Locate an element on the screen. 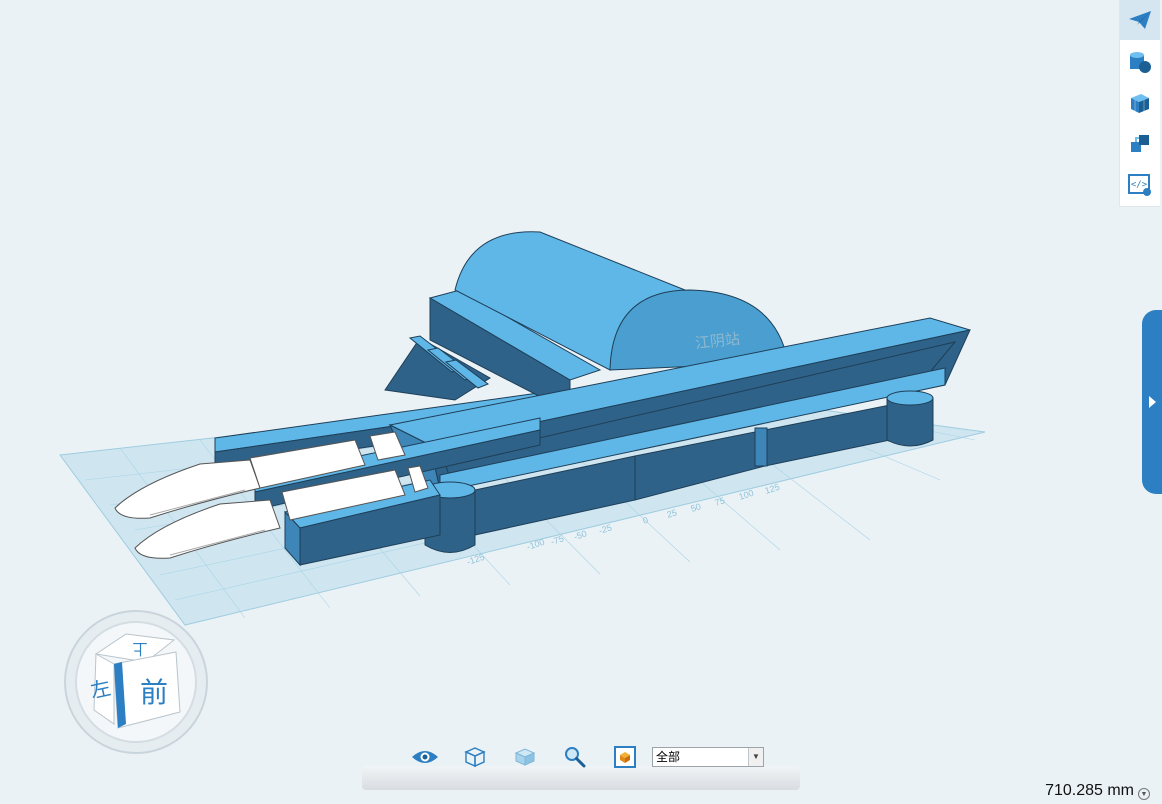 The image size is (1162, 804). fit-view-icon is located at coordinates (625, 757).